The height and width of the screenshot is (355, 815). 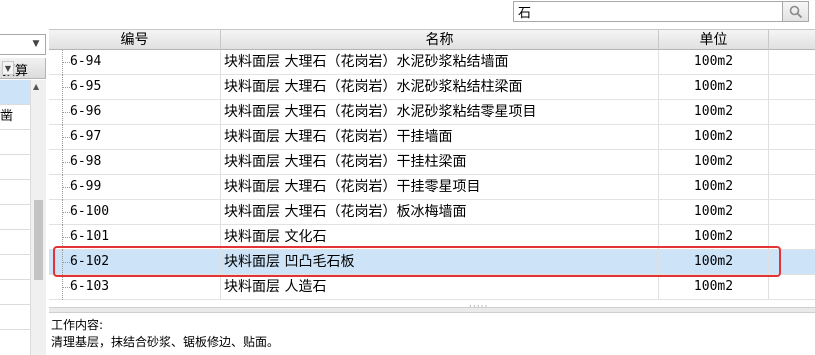 What do you see at coordinates (36, 86) in the screenshot?
I see `chevron-up-icon: ▲` at bounding box center [36, 86].